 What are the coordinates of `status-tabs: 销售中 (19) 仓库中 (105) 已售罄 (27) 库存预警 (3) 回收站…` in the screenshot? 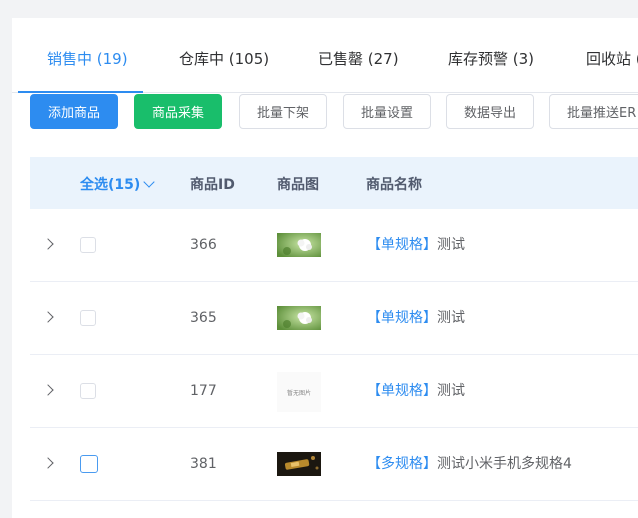 It's located at (325, 67).